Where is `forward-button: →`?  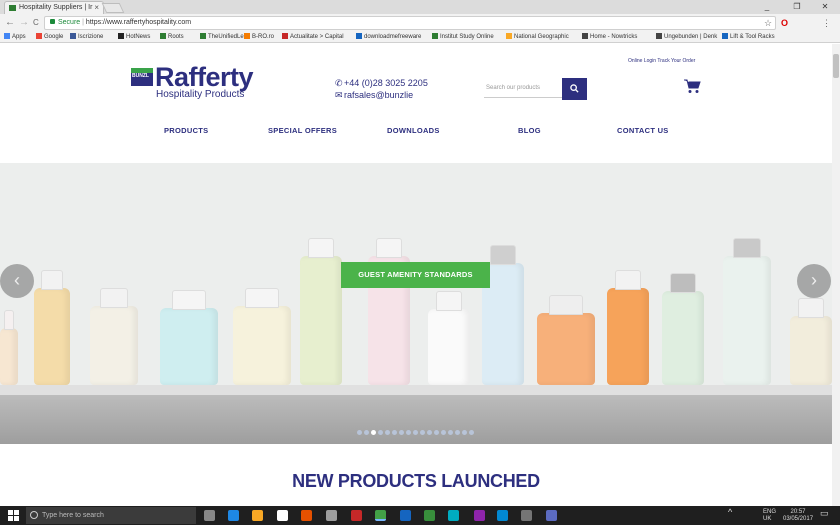 forward-button: → is located at coordinates (24, 23).